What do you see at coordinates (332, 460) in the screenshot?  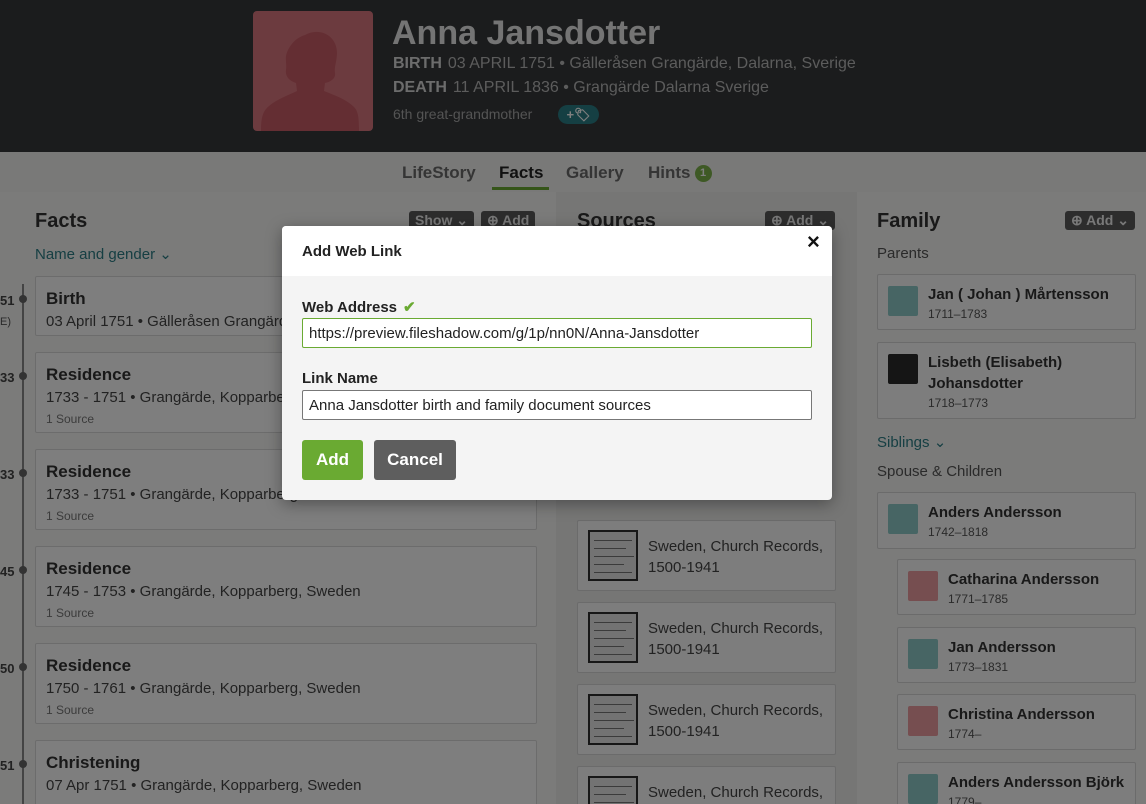 I see `add-button: Add` at bounding box center [332, 460].